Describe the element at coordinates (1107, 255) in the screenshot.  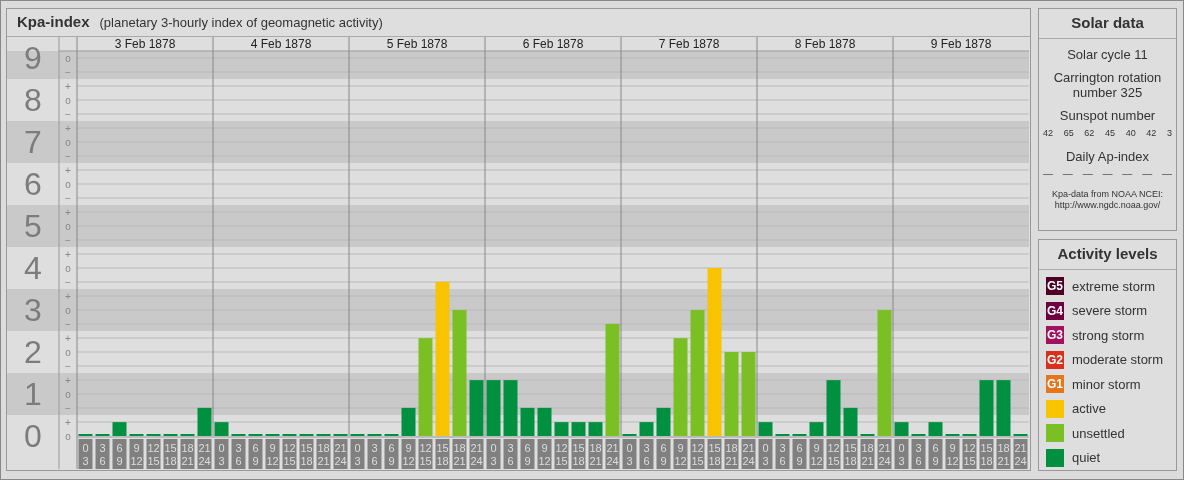
I see `panel-title: Activity levels` at that location.